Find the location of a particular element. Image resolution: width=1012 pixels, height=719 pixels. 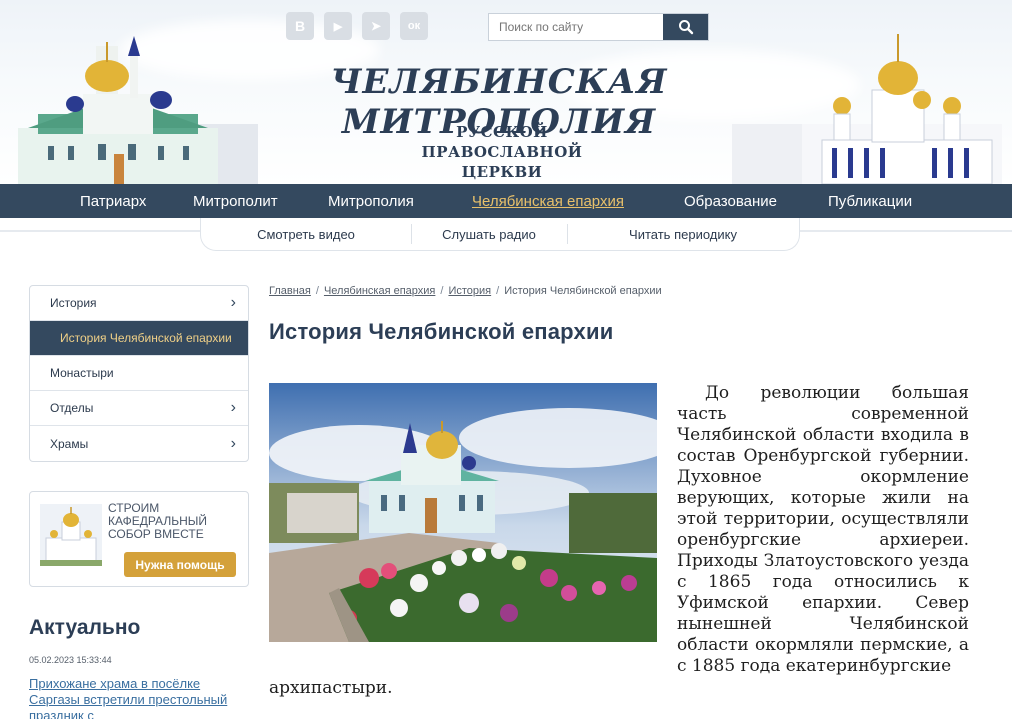

sidebar-item-label: Монастыри is located at coordinates (82, 373).